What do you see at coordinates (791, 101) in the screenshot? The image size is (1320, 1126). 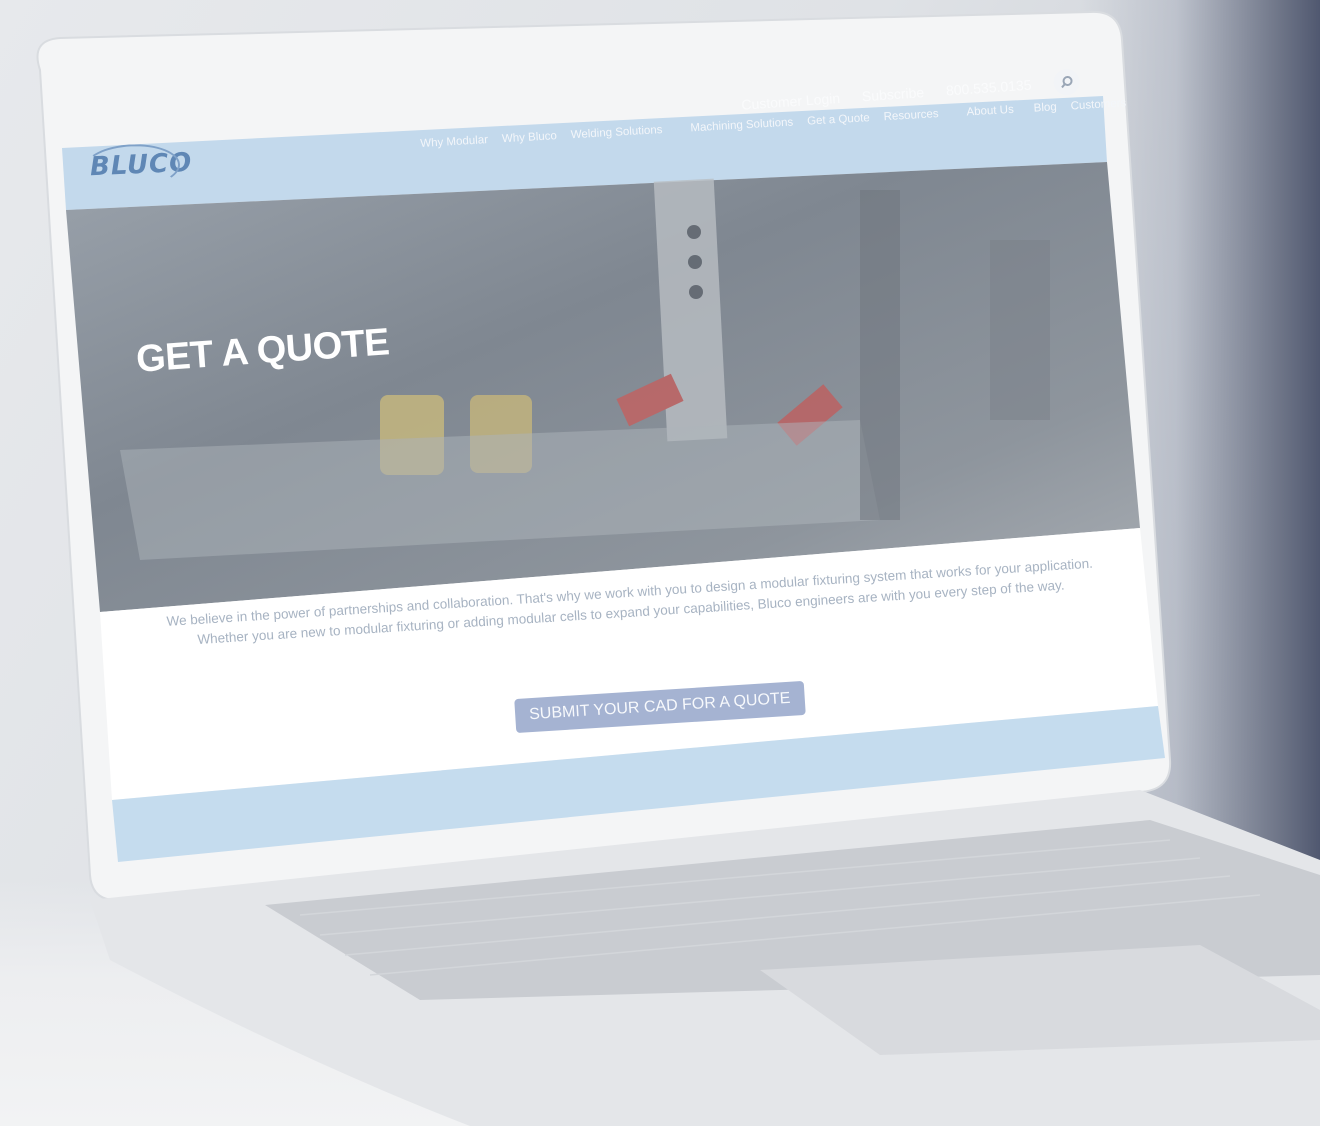 I see `customer-login-link: Customer Login` at bounding box center [791, 101].